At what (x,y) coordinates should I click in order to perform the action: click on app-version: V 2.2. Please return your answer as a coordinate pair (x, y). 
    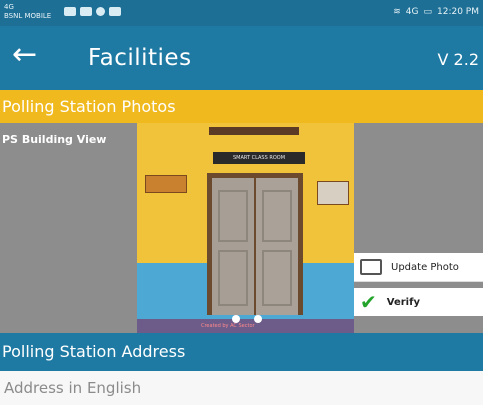
    Looking at the image, I should click on (458, 59).